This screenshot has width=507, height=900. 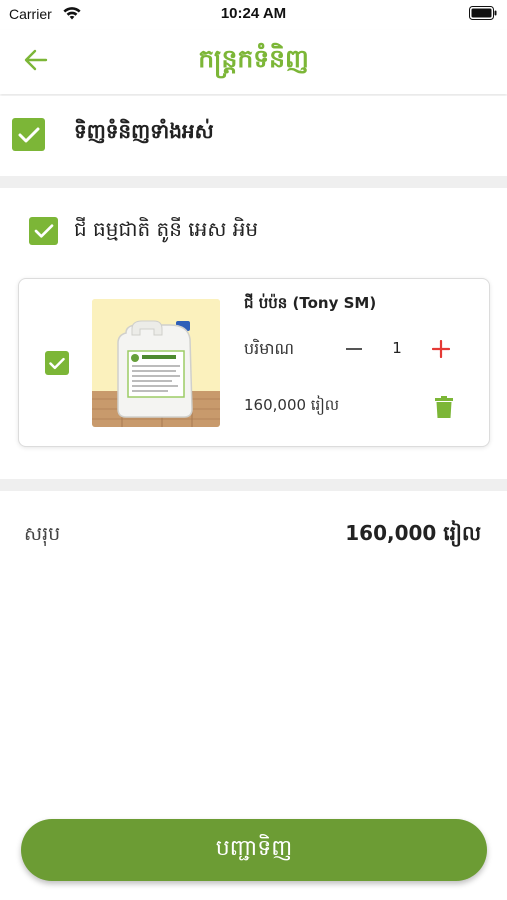 What do you see at coordinates (292, 405) in the screenshot?
I see `item-price: 160,000 រៀល` at bounding box center [292, 405].